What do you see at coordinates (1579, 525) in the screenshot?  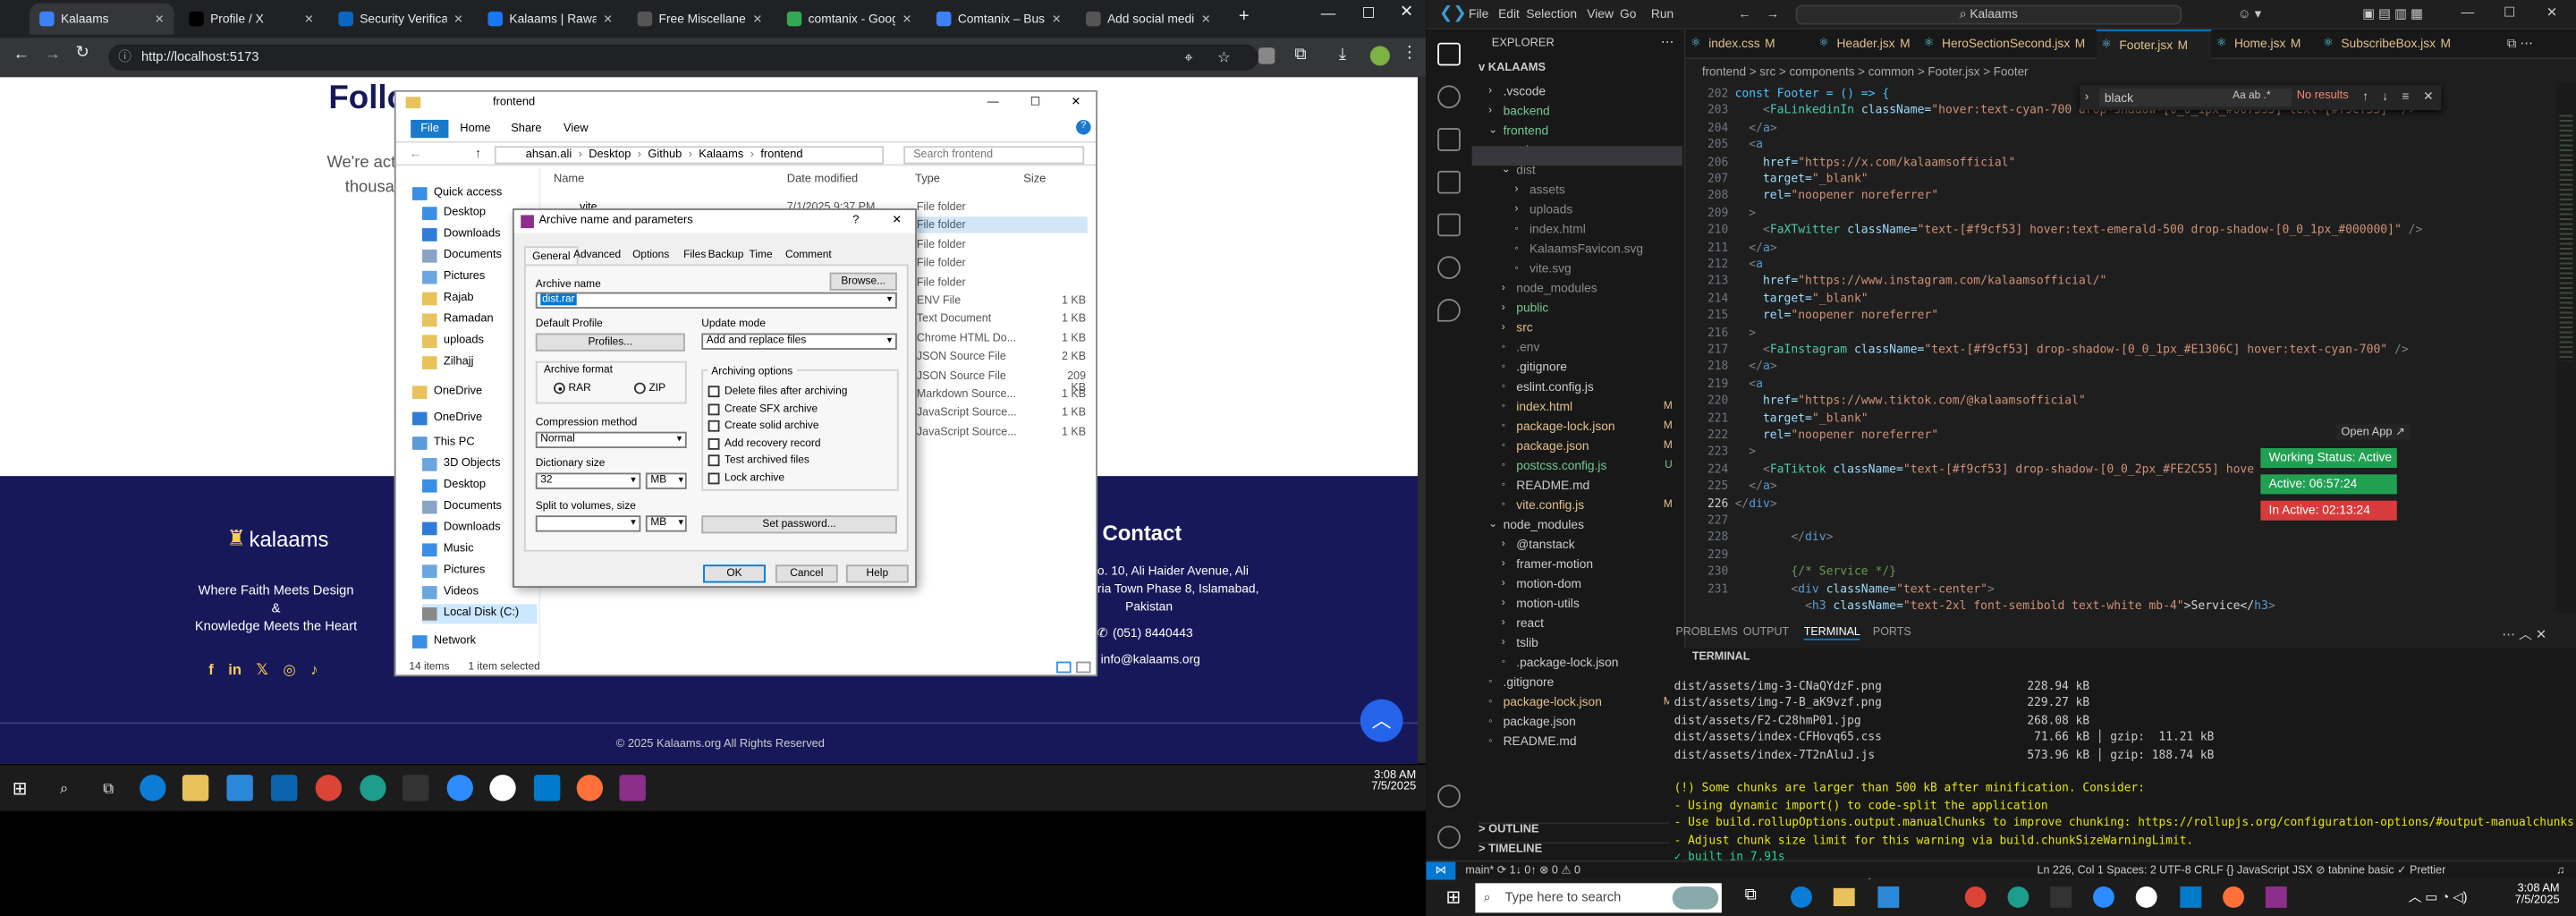 I see `tree-item: ⌄ node_modules` at bounding box center [1579, 525].